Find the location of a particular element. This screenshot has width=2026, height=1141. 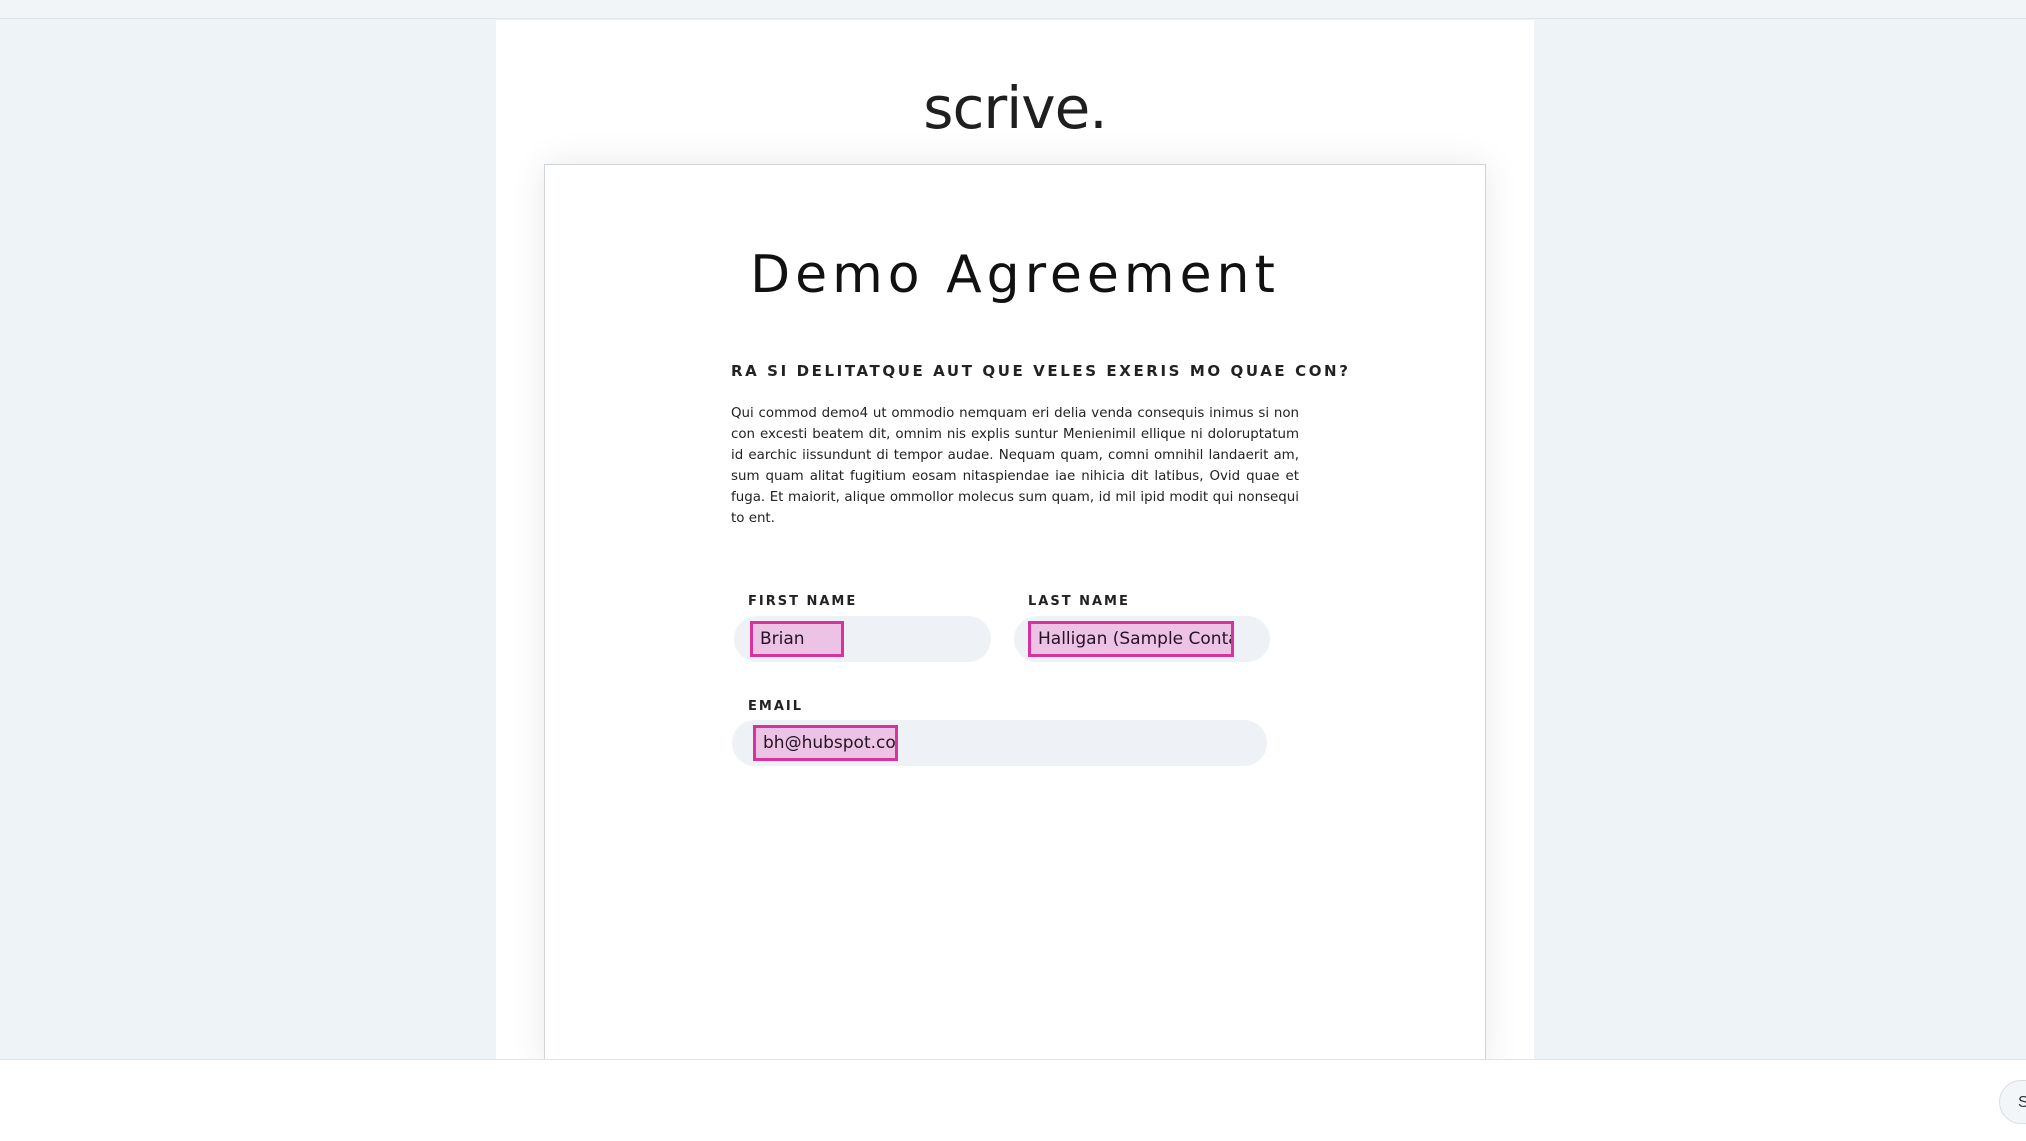

last-name-value: Halligan (Sample Contact) is located at coordinates (1131, 639).